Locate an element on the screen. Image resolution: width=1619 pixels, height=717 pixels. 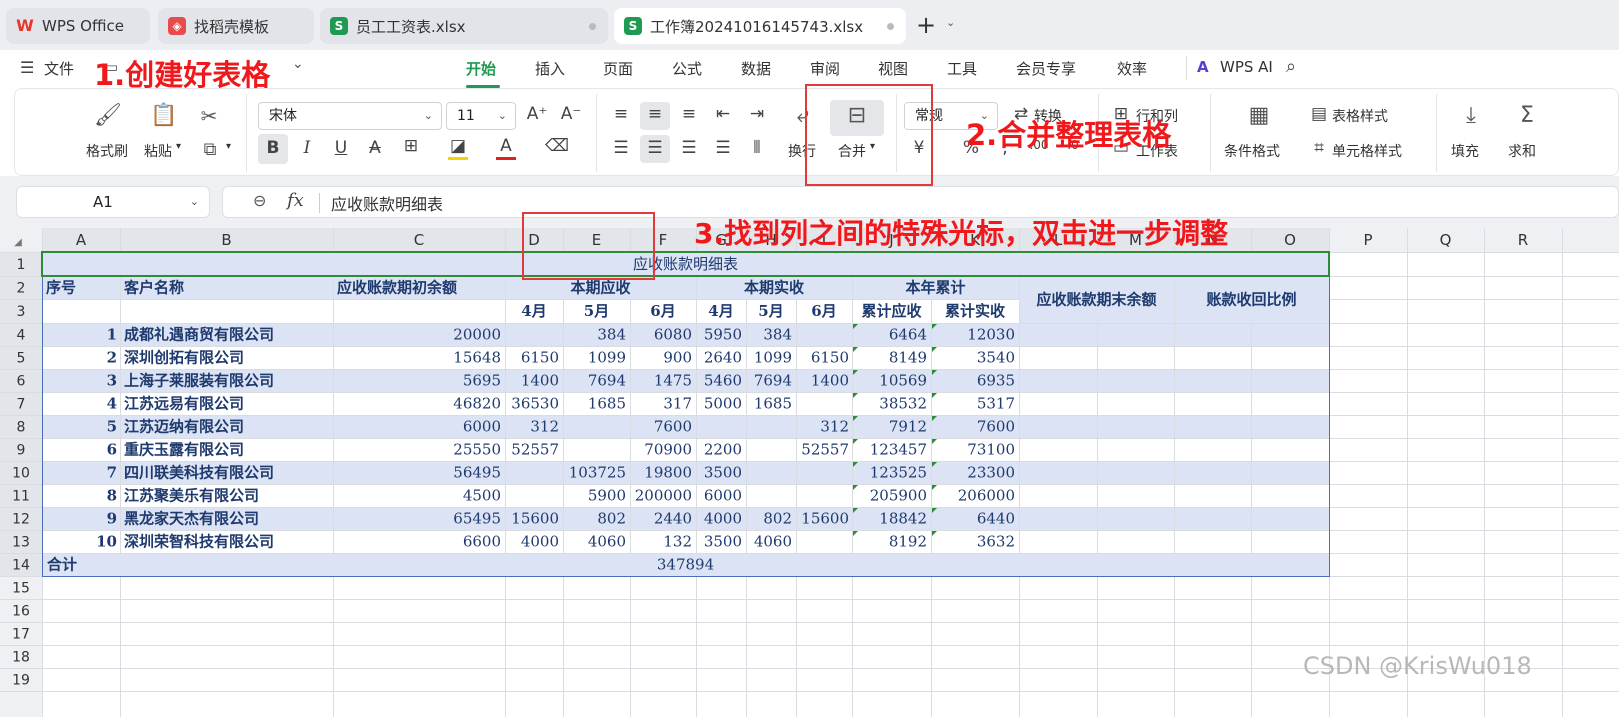
cell-value: 1685 is located at coordinates (773, 404).